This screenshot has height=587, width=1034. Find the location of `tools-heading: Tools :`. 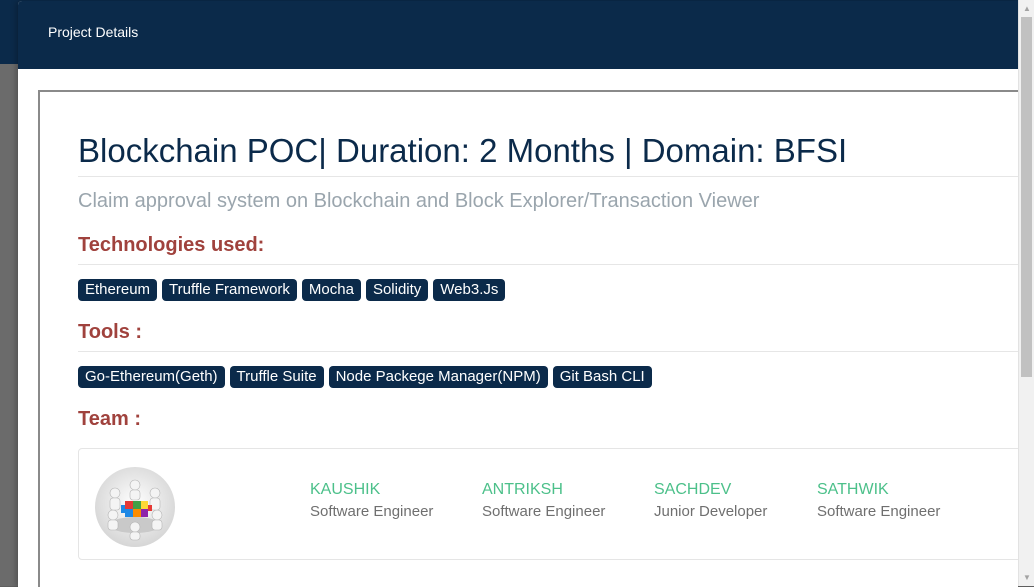

tools-heading: Tools : is located at coordinates (110, 332).